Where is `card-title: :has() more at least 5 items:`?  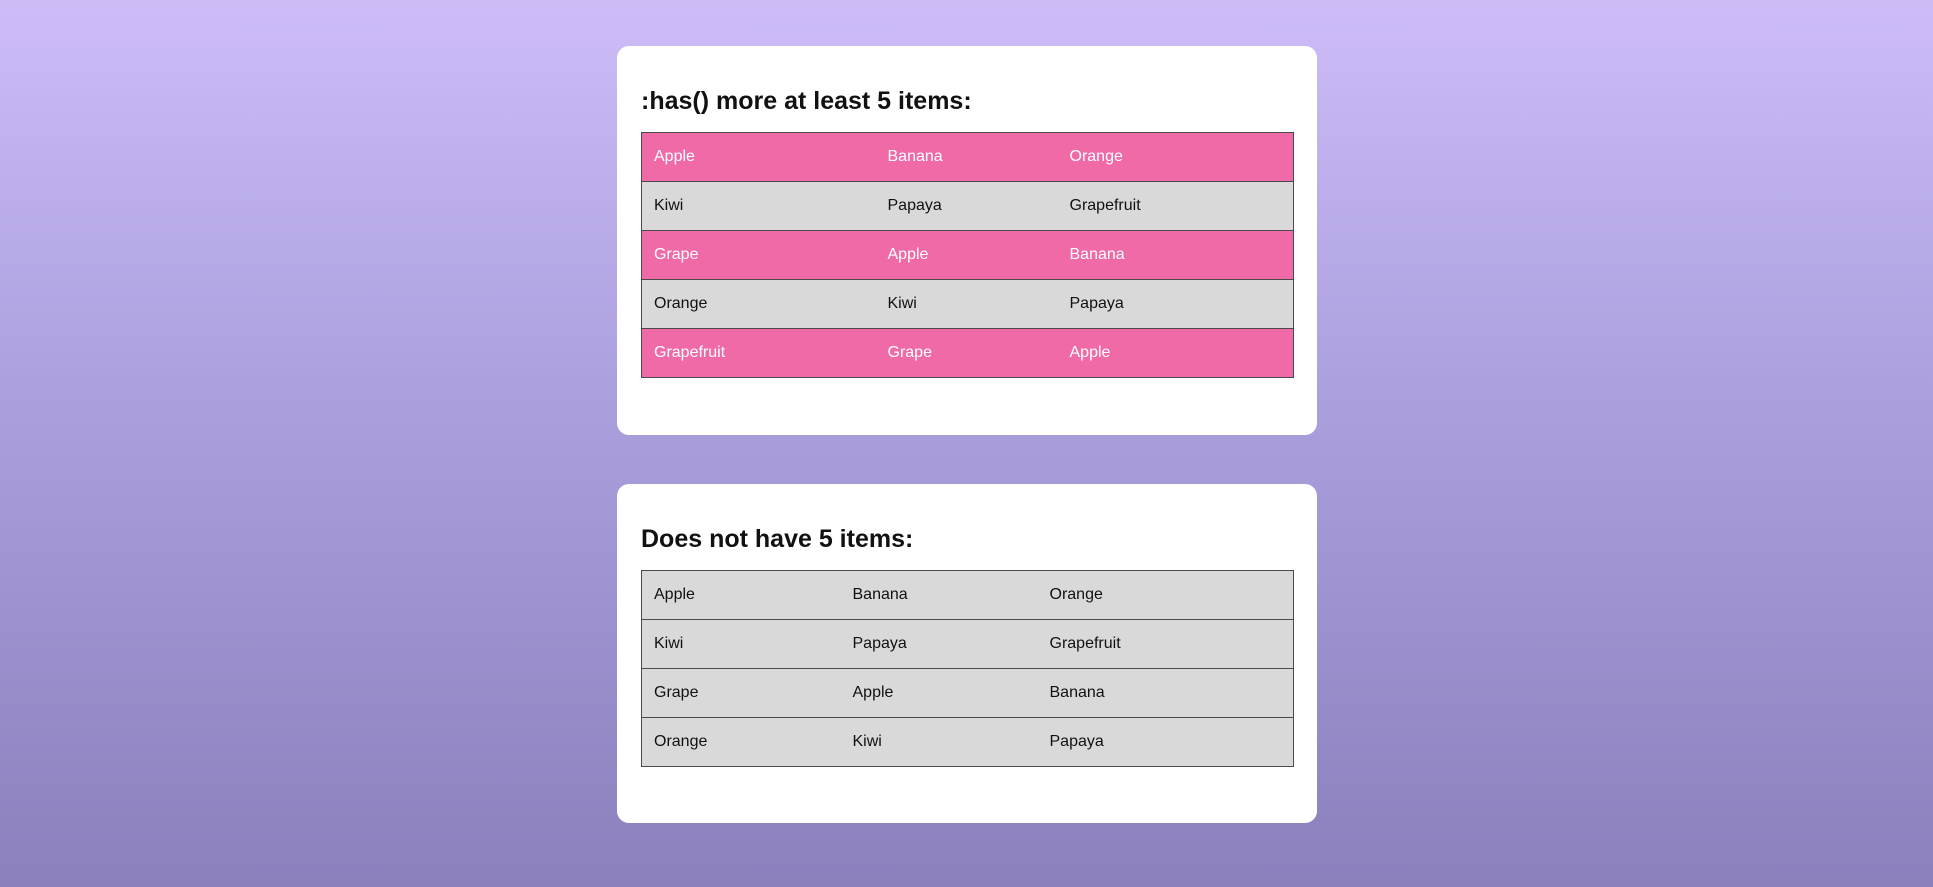
card-title: :has() more at least 5 items: is located at coordinates (806, 101).